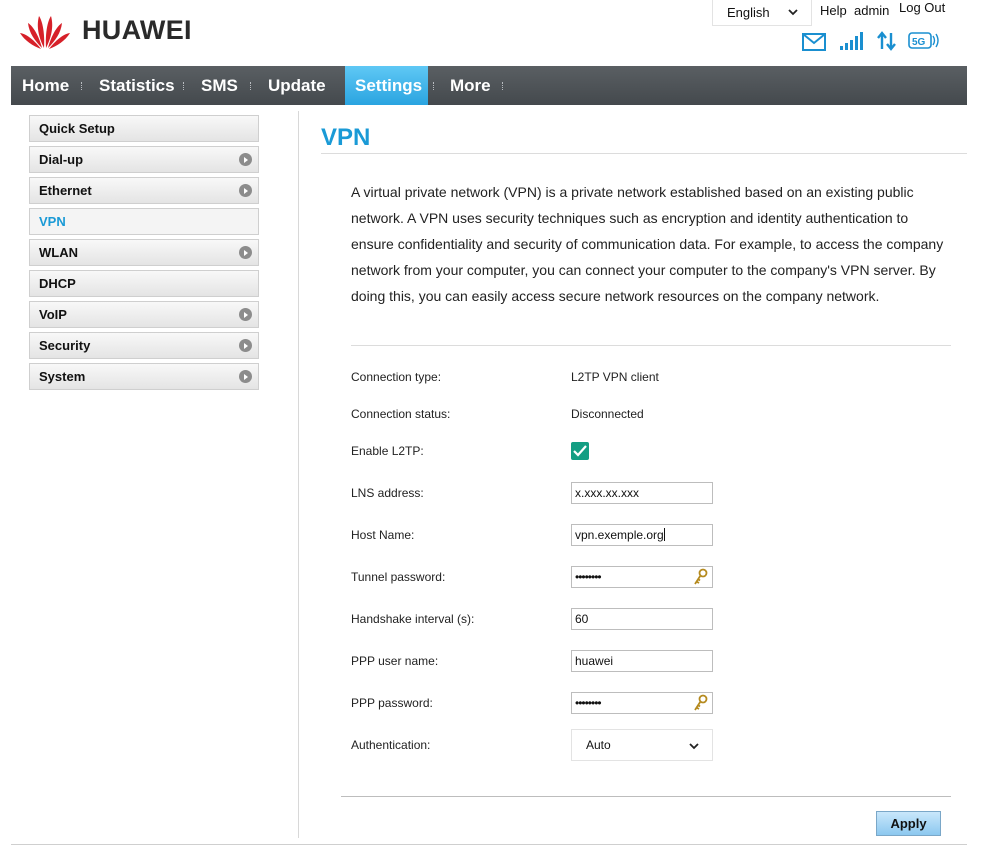  Describe the element at coordinates (65, 190) in the screenshot. I see `sidebar-item-label: Ethernet` at that location.